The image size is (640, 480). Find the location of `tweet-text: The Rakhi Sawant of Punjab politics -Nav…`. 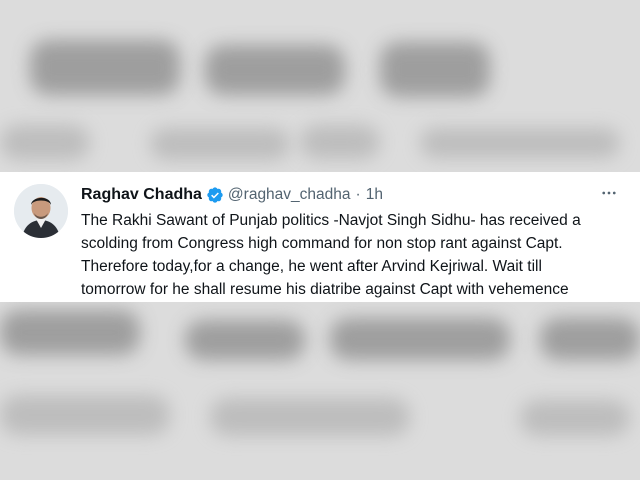

tweet-text: The Rakhi Sawant of Punjab politics -Nav… is located at coordinates (331, 255).